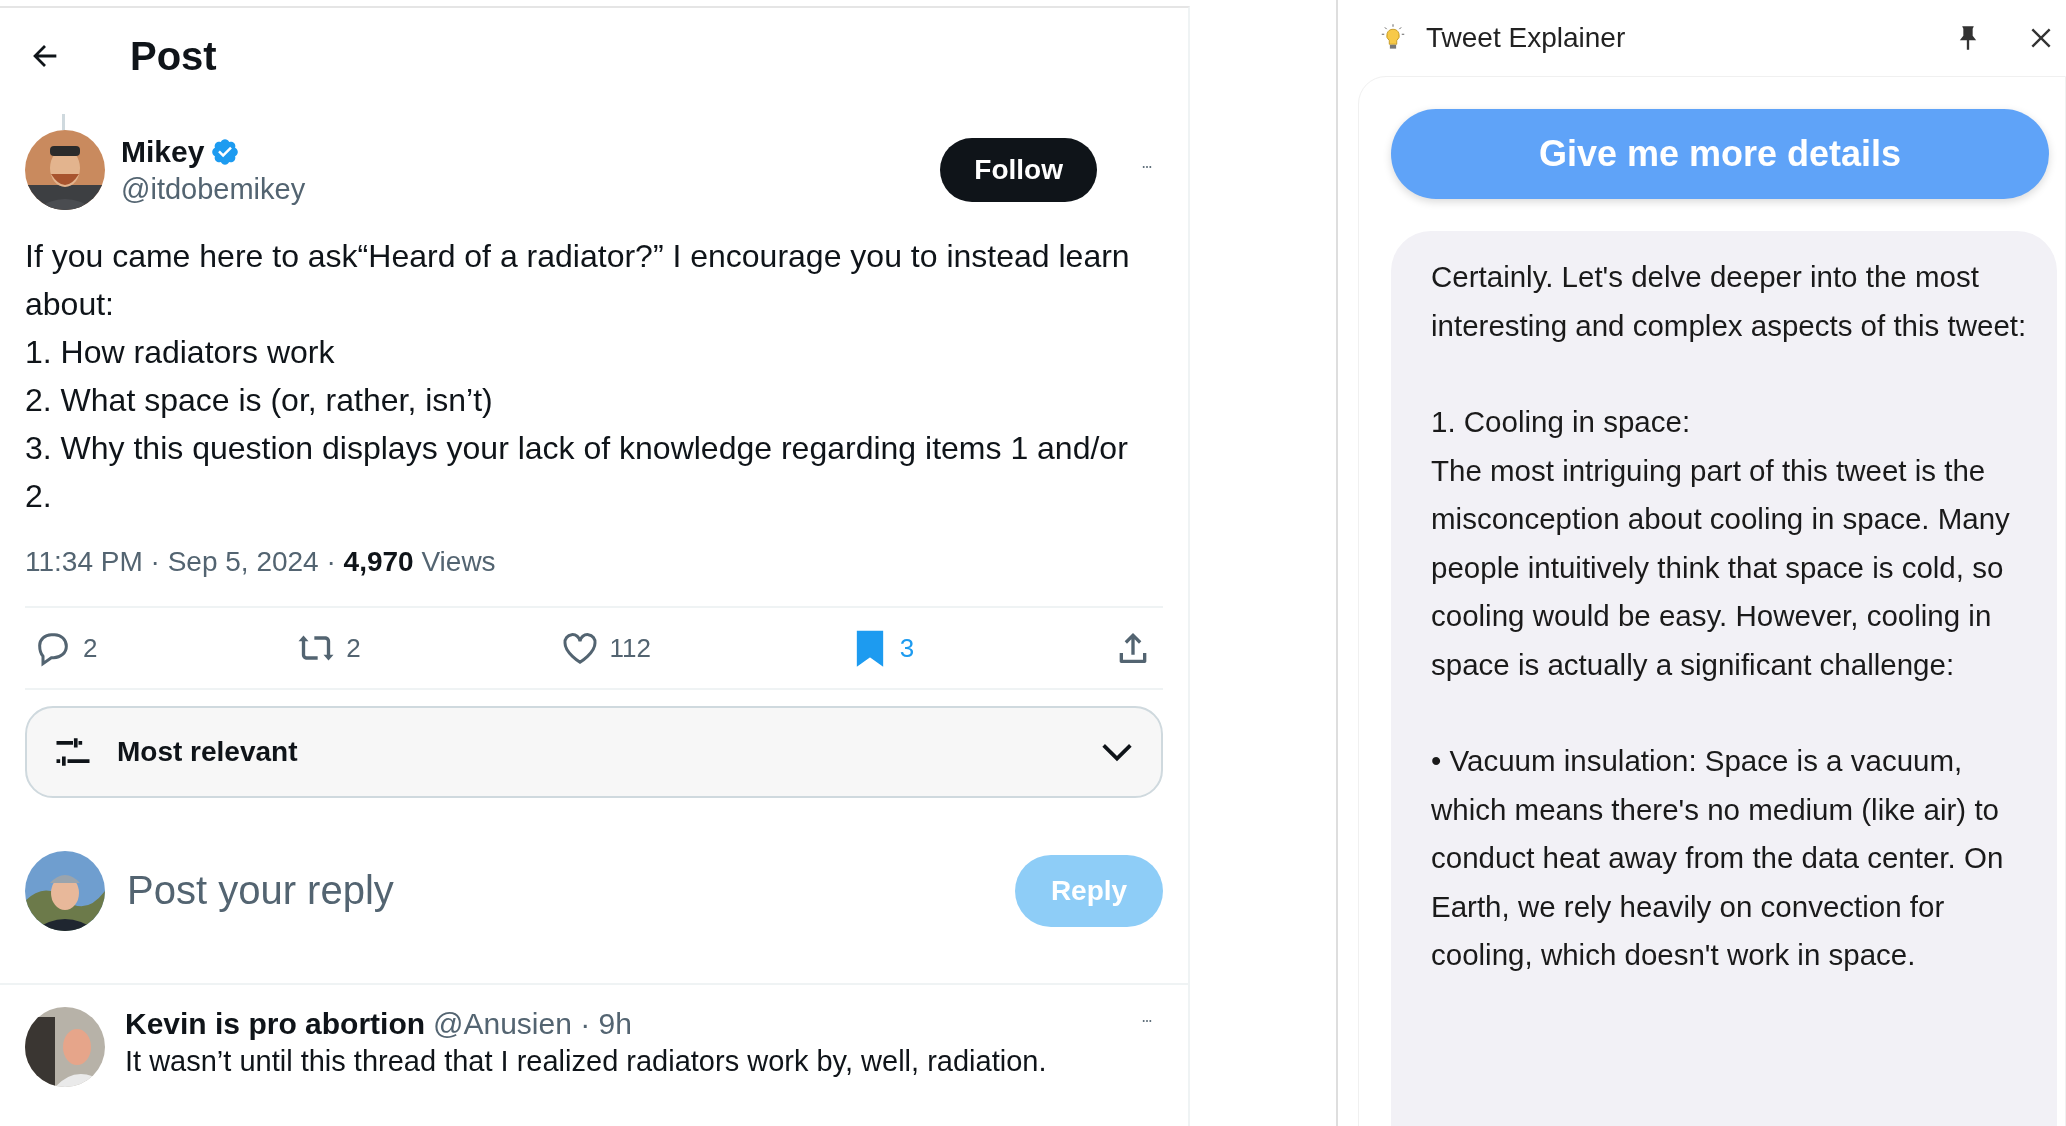 This screenshot has height=1126, width=2066. What do you see at coordinates (1721, 543) in the screenshot?
I see `response-text: 1. Cooling in space: The most intriguing part of this tweet is the misconception about cooling in space. Many people intuitively think that space is cold, so cooling would be easy. However, cooling in space is actually a significant challenge:` at bounding box center [1721, 543].